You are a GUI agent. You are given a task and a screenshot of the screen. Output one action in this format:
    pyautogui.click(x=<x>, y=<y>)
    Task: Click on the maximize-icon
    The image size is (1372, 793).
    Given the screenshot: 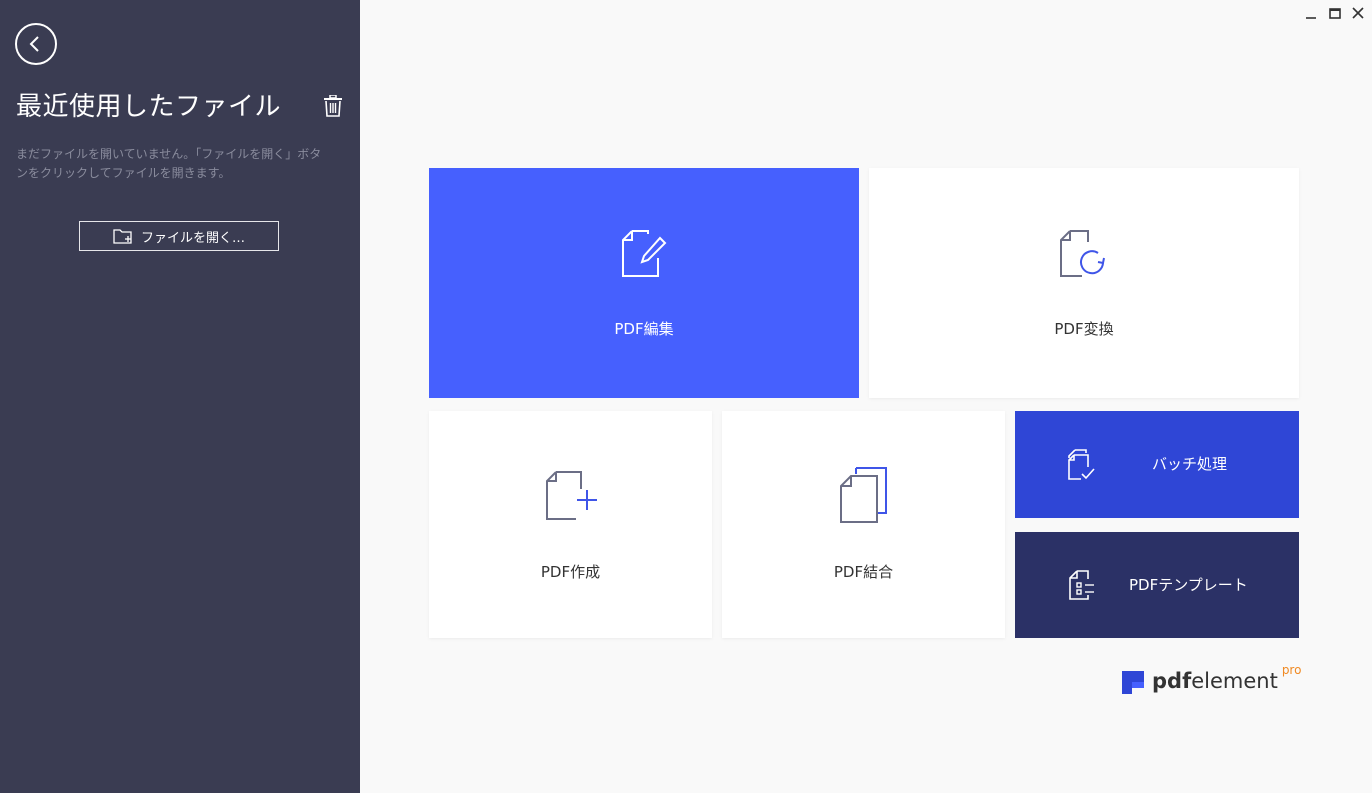 What is the action you would take?
    pyautogui.click(x=1335, y=13)
    